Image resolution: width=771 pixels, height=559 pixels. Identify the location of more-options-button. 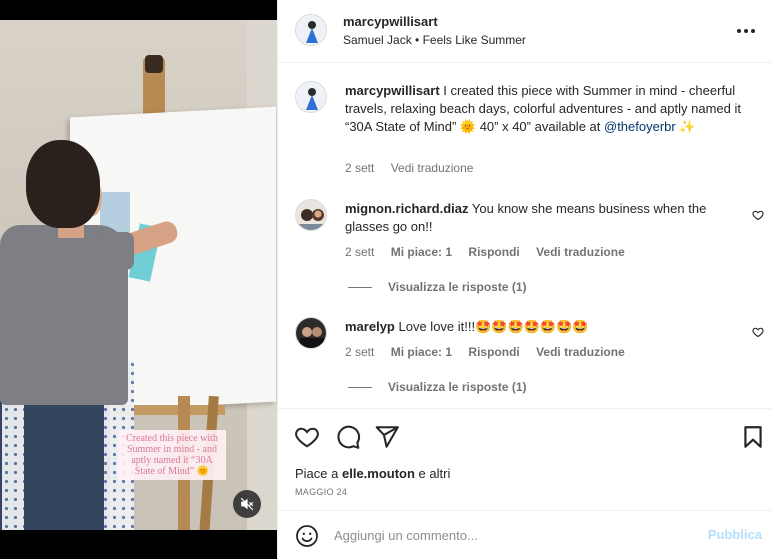
(746, 31).